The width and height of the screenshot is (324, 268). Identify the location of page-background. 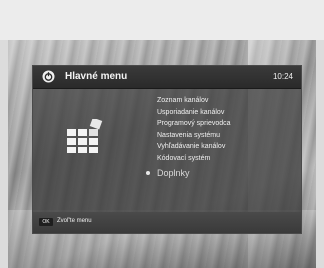
(162, 20).